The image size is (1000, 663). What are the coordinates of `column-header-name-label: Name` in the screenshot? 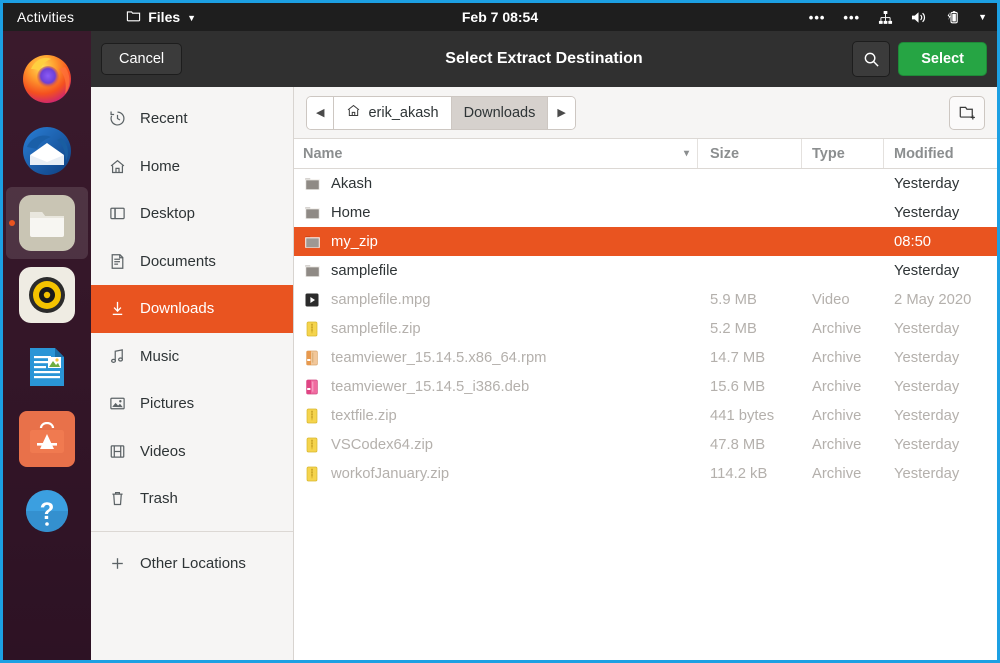 It's located at (323, 153).